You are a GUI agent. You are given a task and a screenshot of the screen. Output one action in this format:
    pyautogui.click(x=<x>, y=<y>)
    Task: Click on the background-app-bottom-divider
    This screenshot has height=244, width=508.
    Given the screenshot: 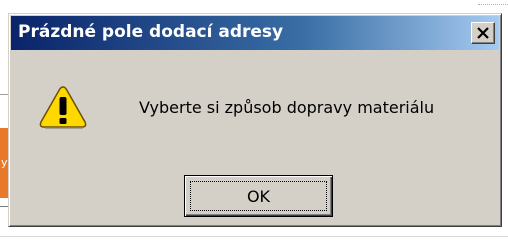 What is the action you would take?
    pyautogui.click(x=254, y=236)
    